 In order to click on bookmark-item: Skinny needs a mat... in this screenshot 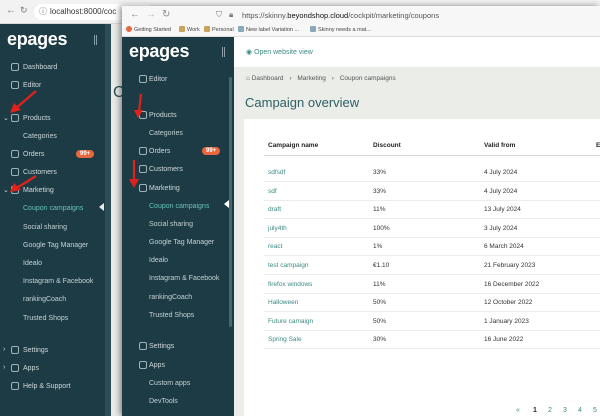, I will do `click(340, 29)`.